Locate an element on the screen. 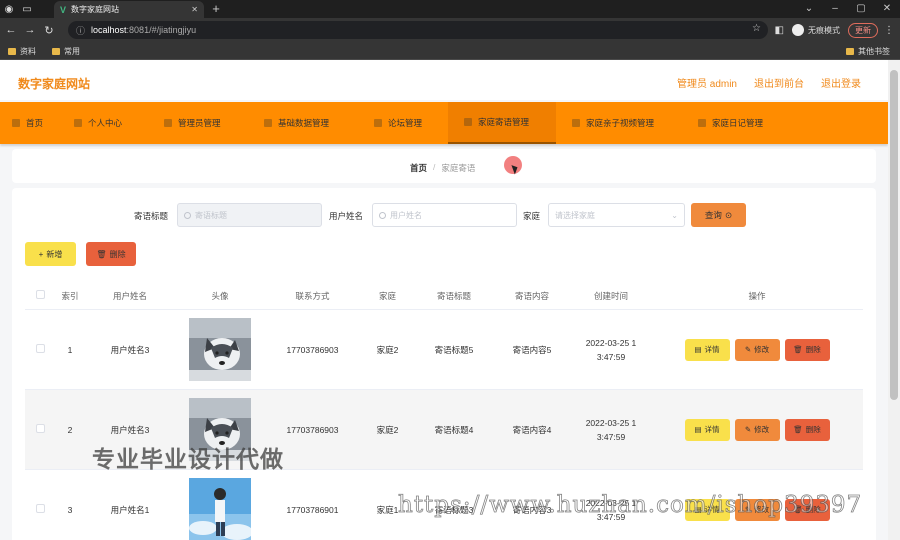 Image resolution: width=900 pixels, height=540 pixels. family-select: 请选择家庭 ⌄ is located at coordinates (616, 215).